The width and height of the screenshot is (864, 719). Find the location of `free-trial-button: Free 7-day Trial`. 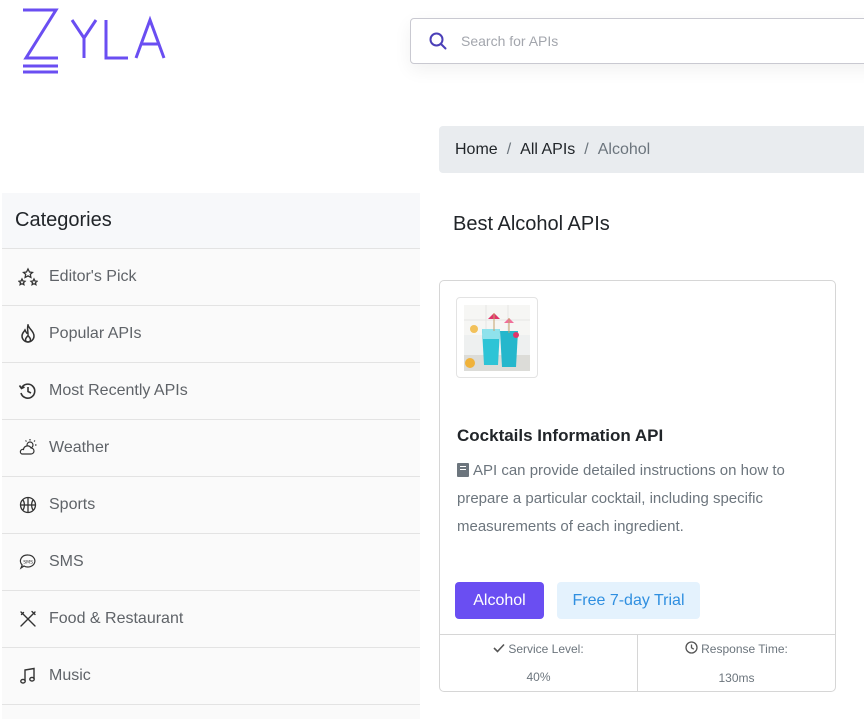

free-trial-button: Free 7-day Trial is located at coordinates (628, 600).